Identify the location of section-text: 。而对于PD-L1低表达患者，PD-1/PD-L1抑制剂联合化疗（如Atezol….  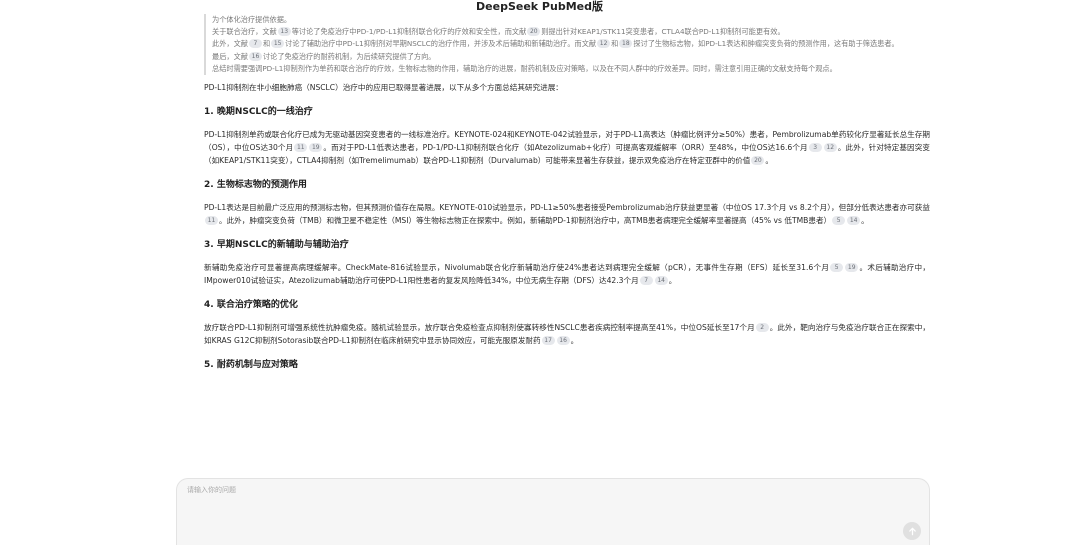
(565, 148).